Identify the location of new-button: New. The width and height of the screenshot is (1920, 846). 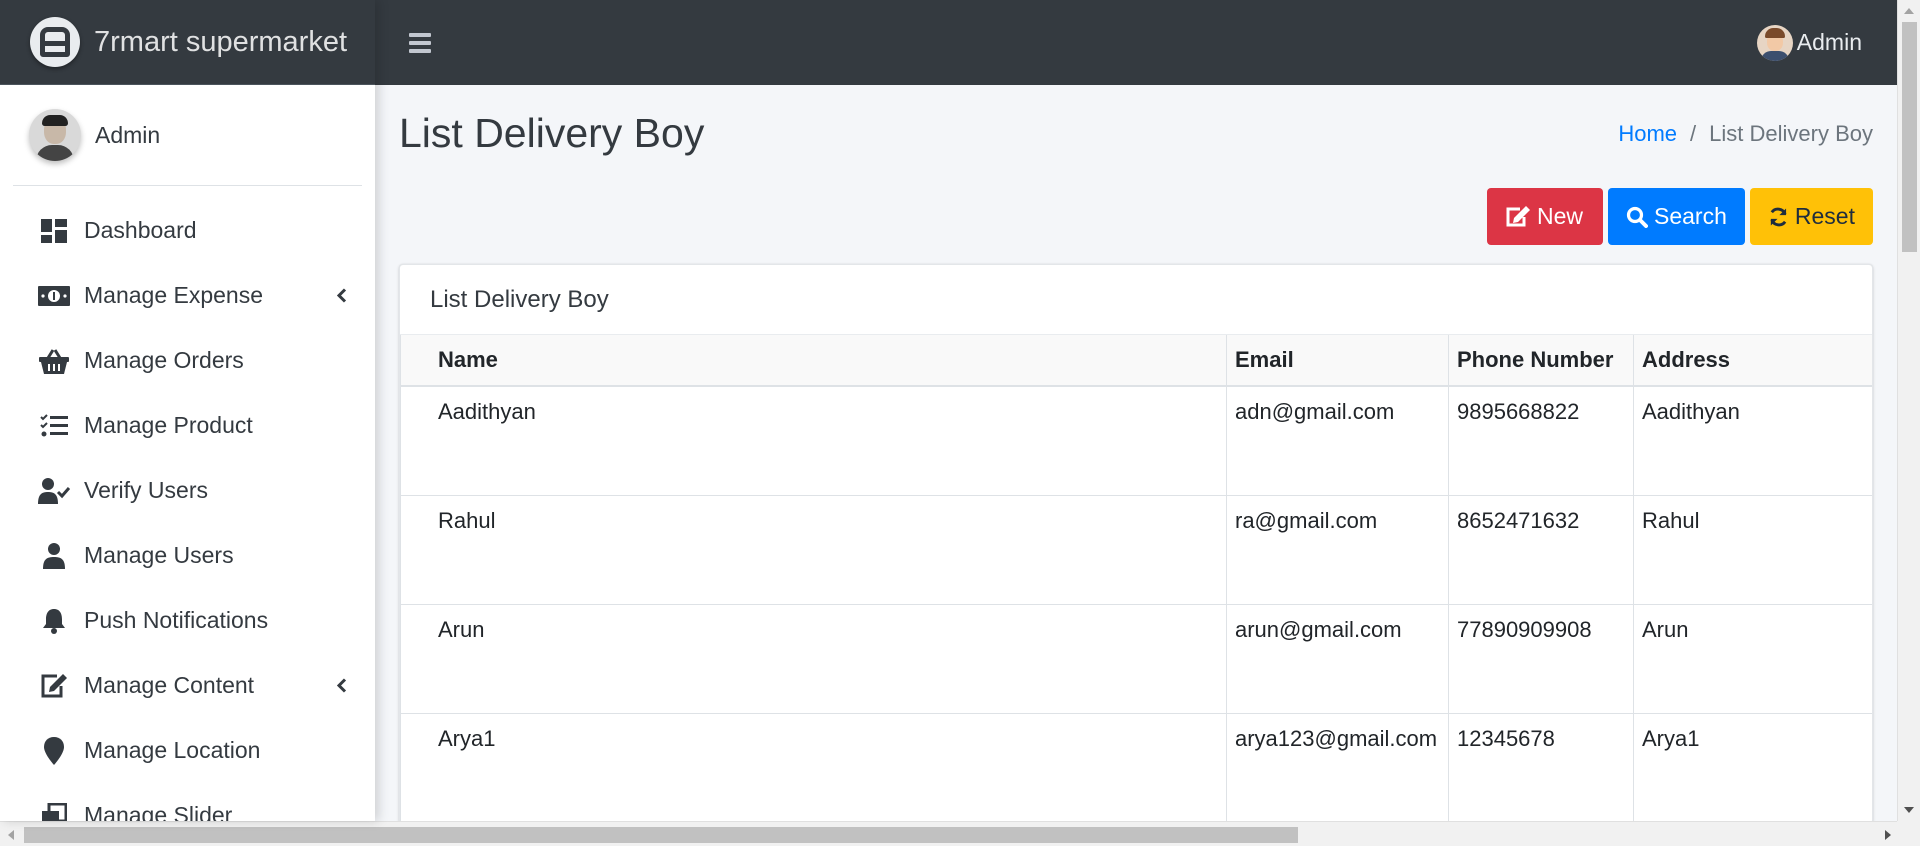
(1545, 216).